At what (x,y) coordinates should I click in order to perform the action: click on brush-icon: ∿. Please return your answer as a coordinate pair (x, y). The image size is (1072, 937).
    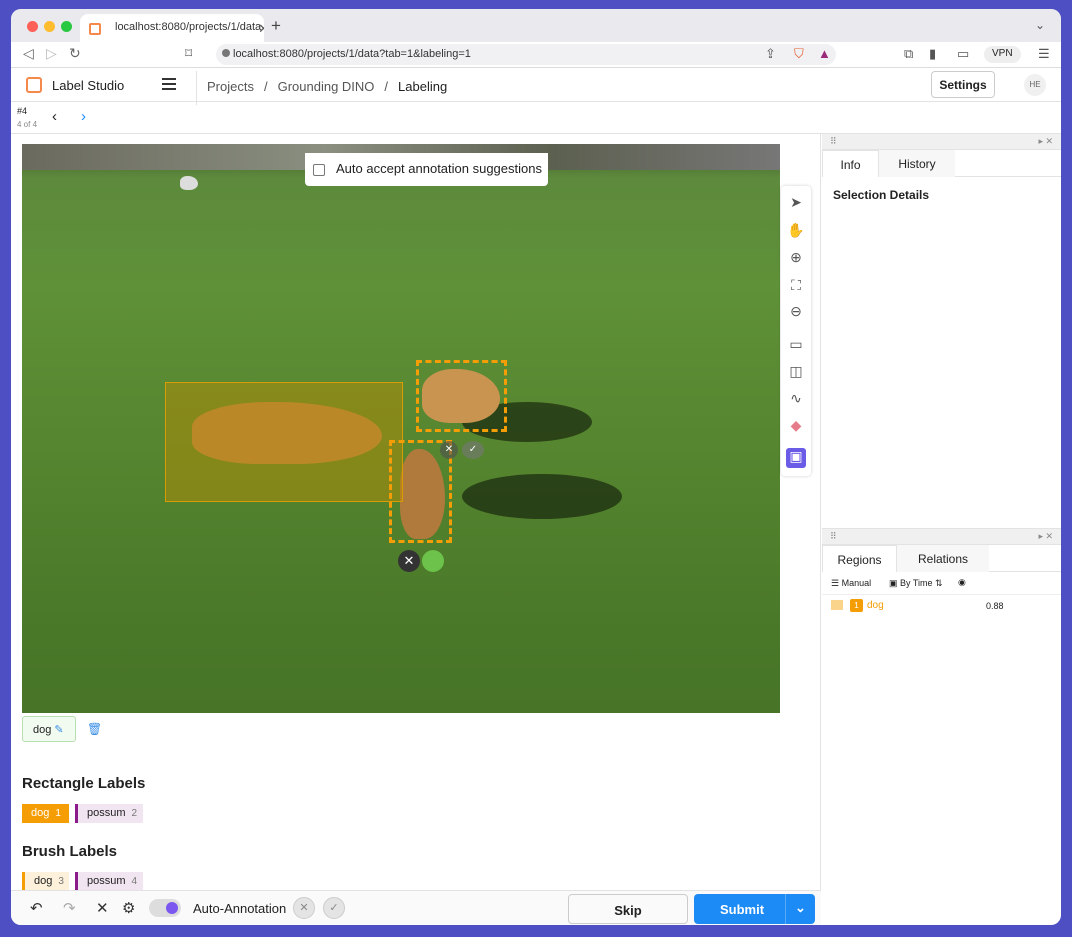
    Looking at the image, I should click on (796, 400).